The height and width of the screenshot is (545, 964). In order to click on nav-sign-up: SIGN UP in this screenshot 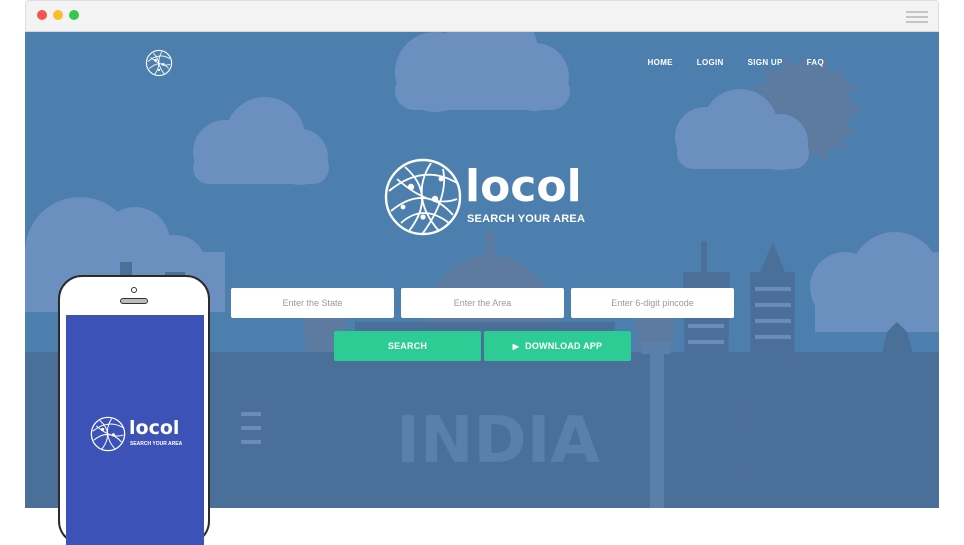, I will do `click(765, 62)`.